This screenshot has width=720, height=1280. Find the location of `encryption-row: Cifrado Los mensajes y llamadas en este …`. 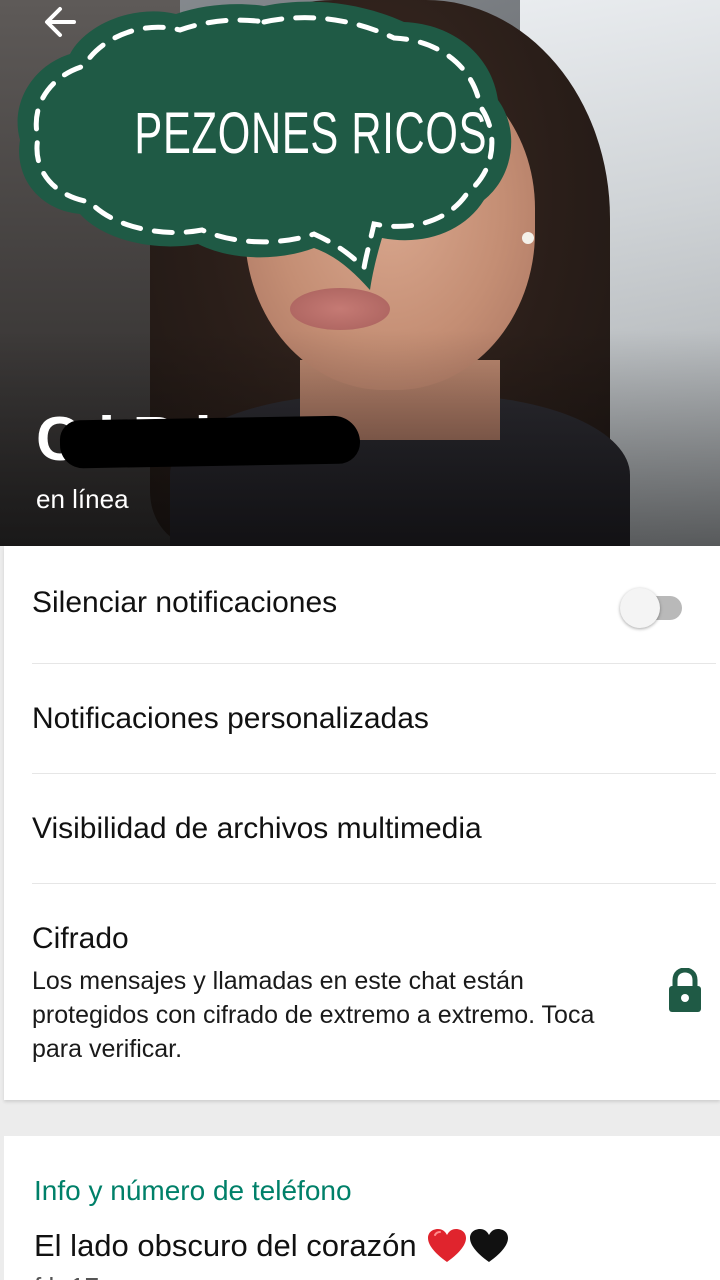

encryption-row: Cifrado Los mensajes y llamadas en este … is located at coordinates (374, 994).